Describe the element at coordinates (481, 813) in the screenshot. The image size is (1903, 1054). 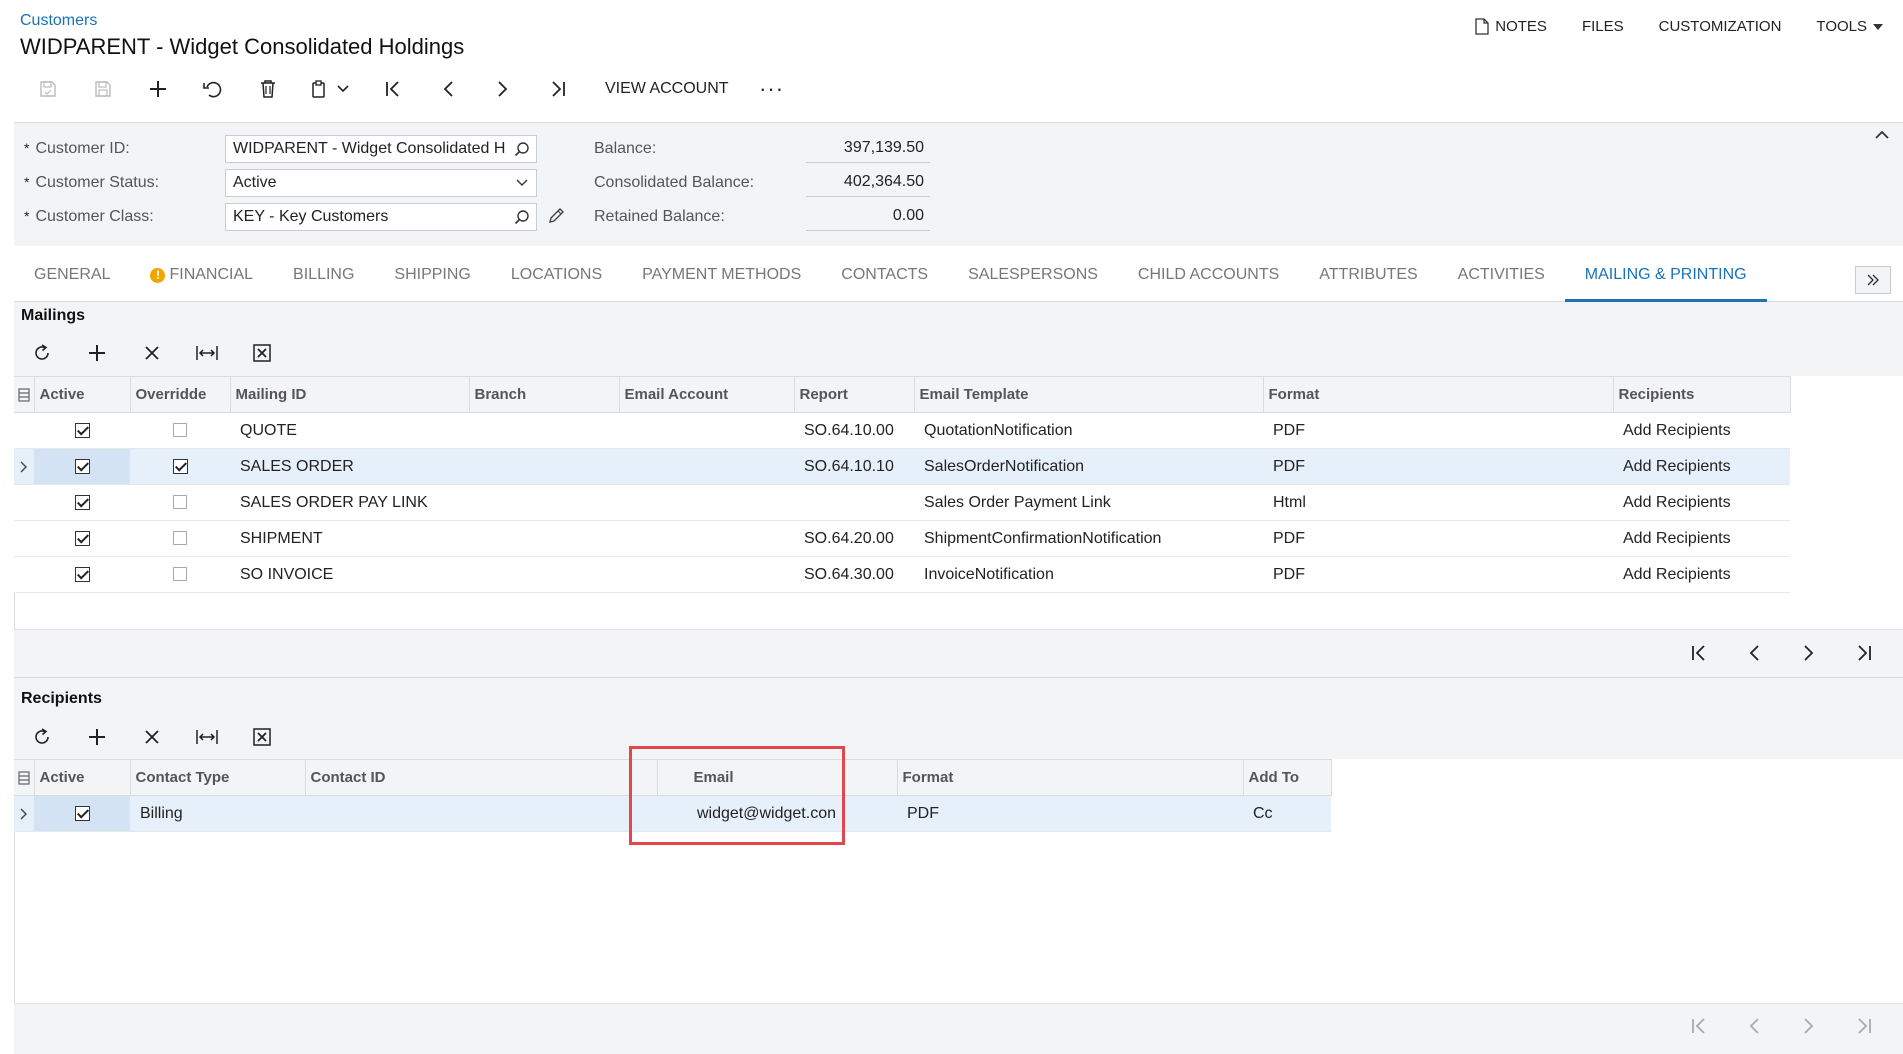
I see `contact-id-cell` at that location.